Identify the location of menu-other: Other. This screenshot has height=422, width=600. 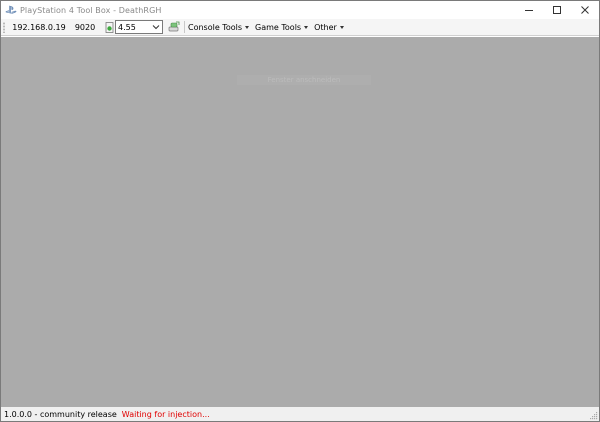
(329, 27).